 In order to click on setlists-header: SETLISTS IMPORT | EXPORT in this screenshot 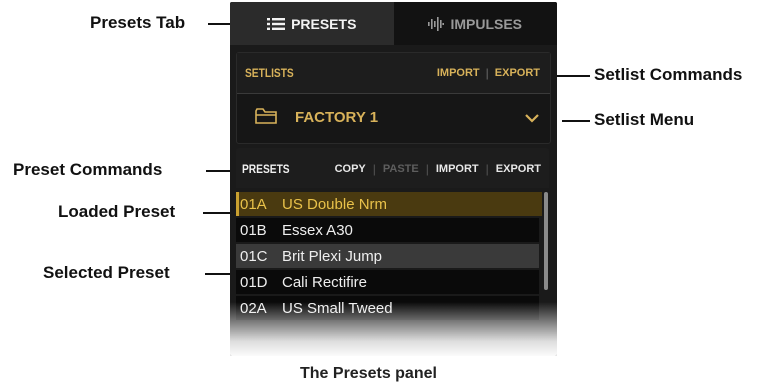, I will do `click(393, 73)`.